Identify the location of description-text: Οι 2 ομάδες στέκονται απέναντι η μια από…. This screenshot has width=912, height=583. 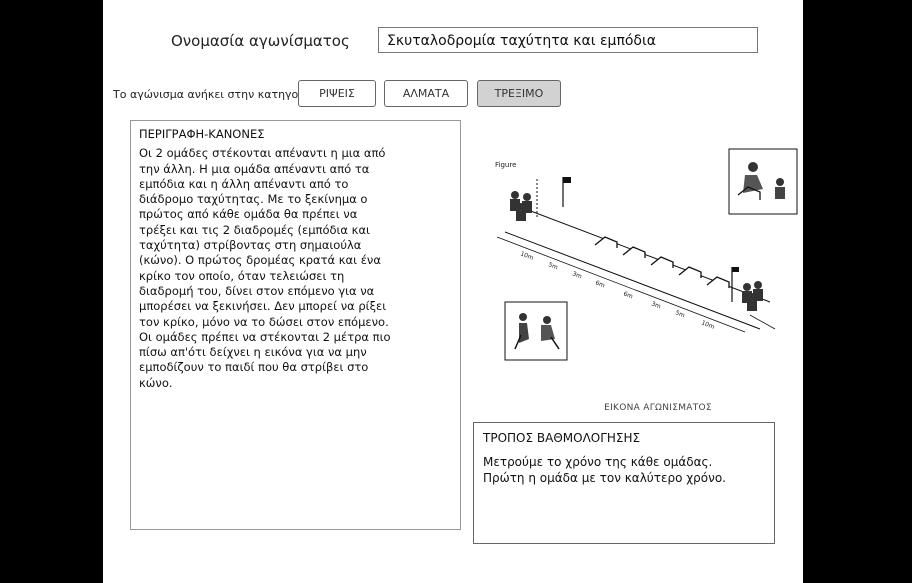
(265, 268).